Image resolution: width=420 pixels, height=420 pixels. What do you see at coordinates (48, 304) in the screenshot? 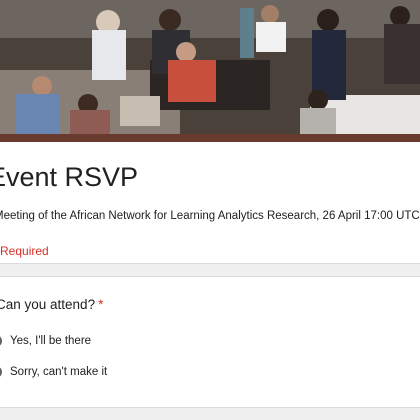
I see `question-text: Can you attend?` at bounding box center [48, 304].